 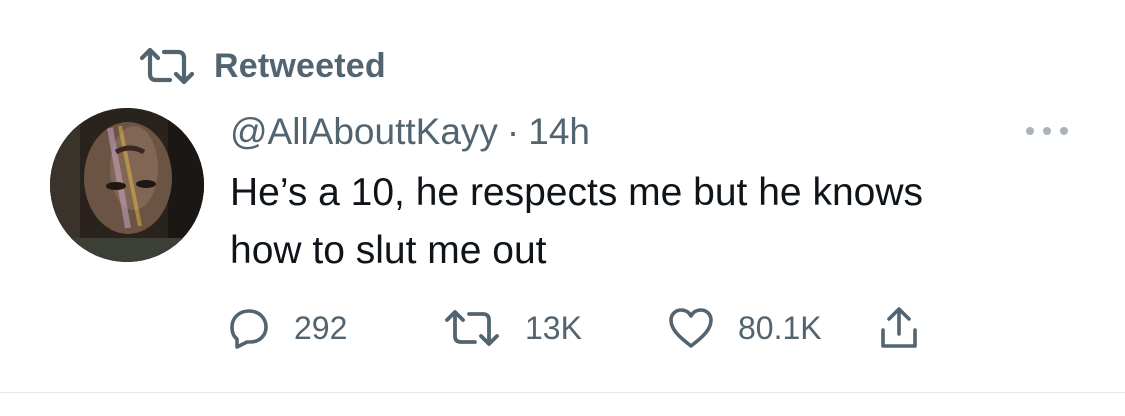 What do you see at coordinates (249, 328) in the screenshot?
I see `reply-icon` at bounding box center [249, 328].